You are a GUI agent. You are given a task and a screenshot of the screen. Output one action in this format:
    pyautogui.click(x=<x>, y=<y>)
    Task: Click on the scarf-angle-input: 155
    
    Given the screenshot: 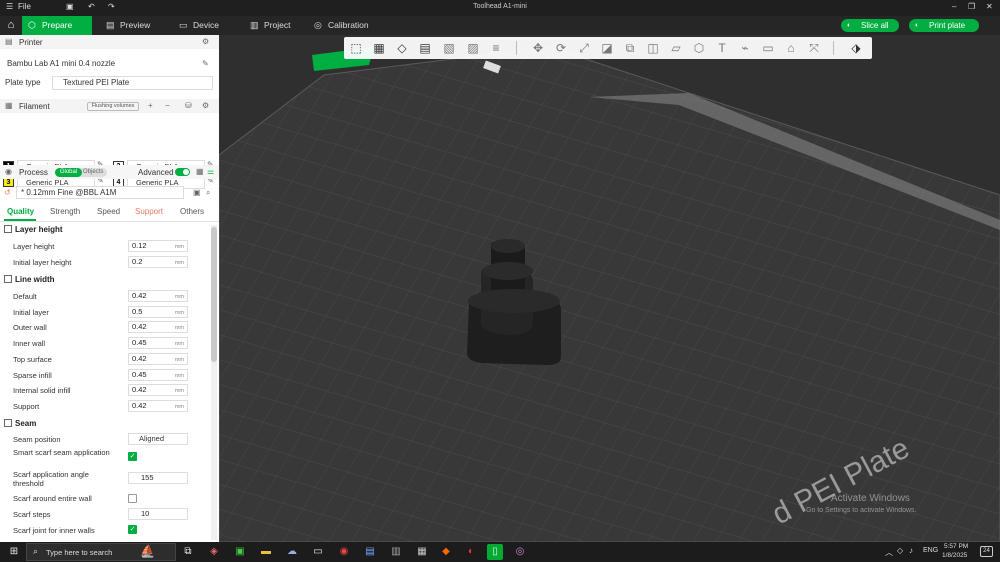 What is the action you would take?
    pyautogui.click(x=158, y=478)
    